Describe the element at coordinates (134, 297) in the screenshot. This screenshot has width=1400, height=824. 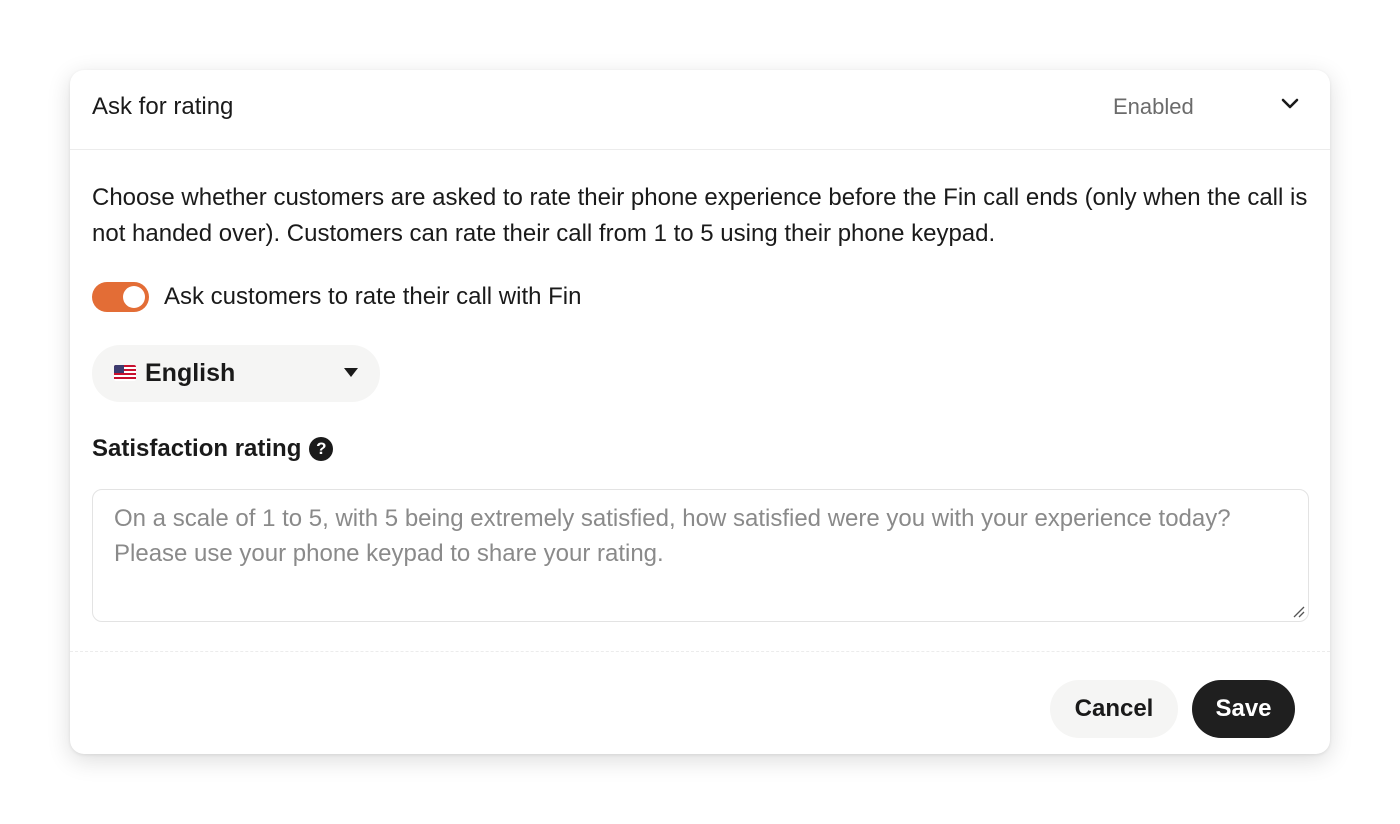
I see `toggle-knob` at that location.